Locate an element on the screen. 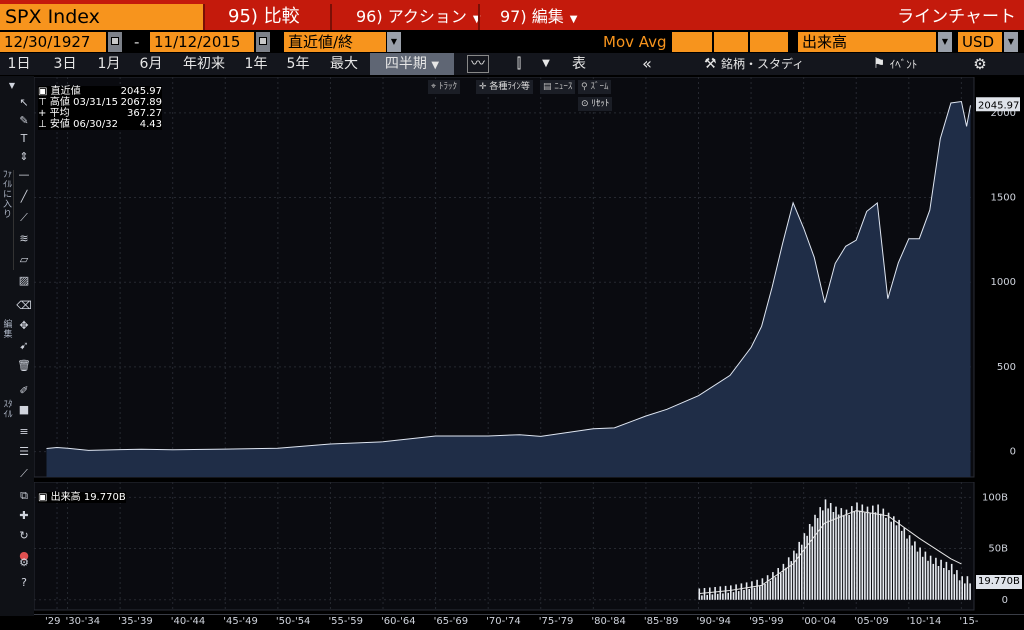 This screenshot has height=630, width=1024. arrow-tool: ▨ is located at coordinates (24, 281).